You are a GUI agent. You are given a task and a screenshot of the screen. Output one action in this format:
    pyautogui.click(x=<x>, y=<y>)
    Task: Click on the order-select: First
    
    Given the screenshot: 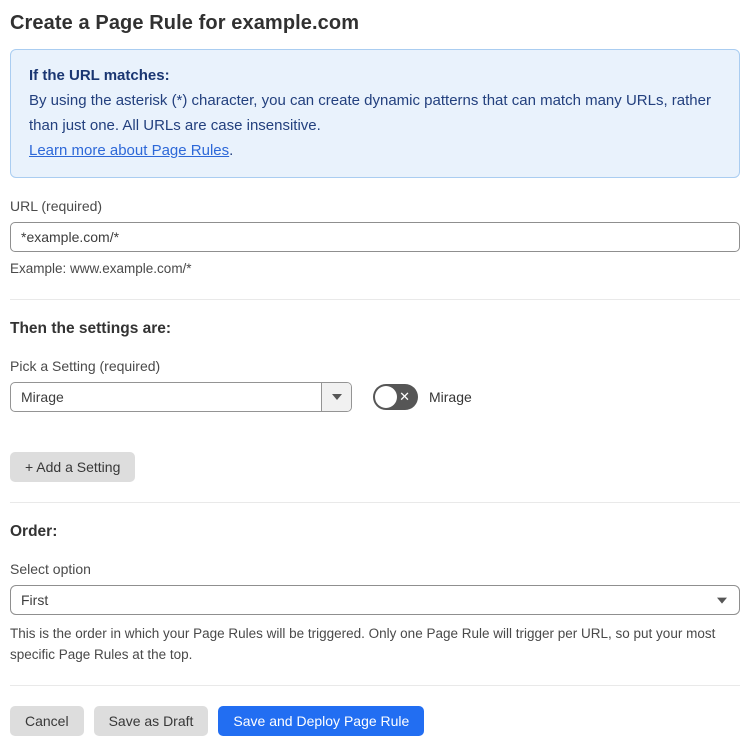 What is the action you would take?
    pyautogui.click(x=375, y=600)
    